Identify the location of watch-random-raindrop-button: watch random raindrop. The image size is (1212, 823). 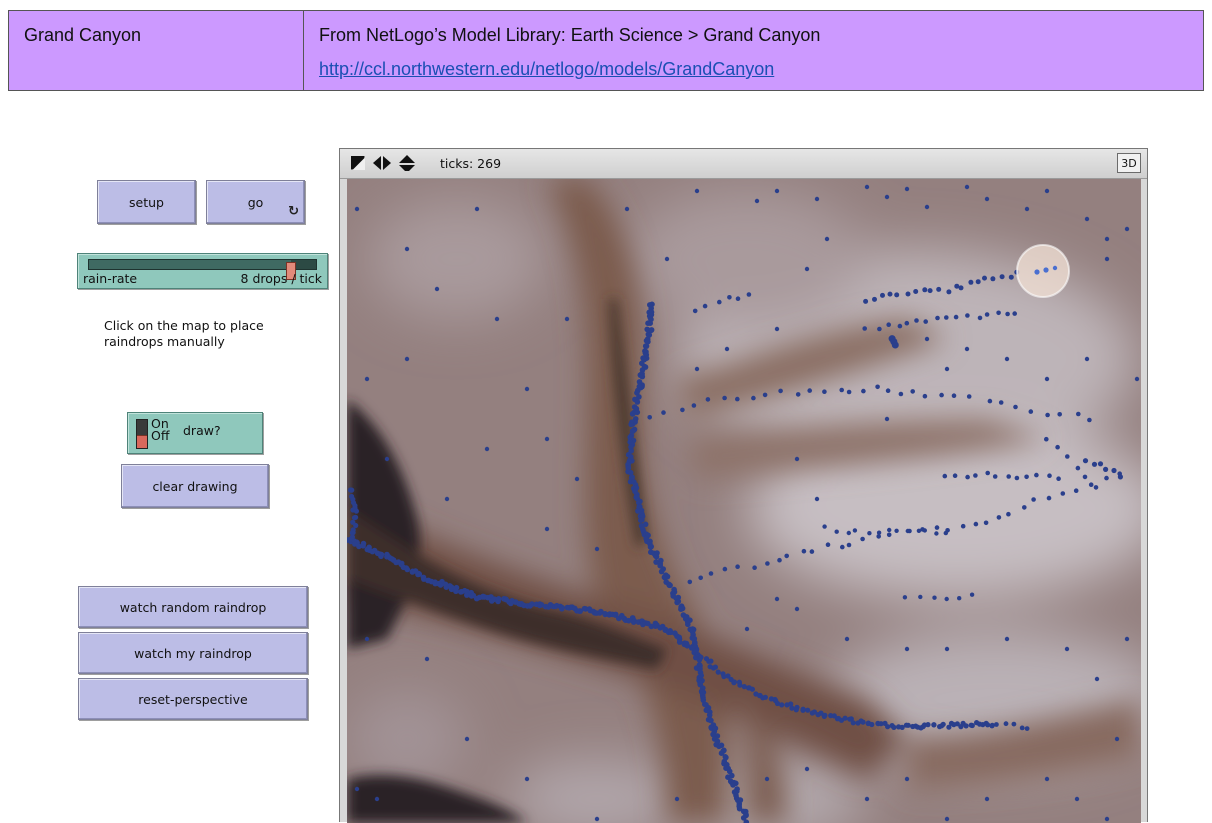
(193, 607).